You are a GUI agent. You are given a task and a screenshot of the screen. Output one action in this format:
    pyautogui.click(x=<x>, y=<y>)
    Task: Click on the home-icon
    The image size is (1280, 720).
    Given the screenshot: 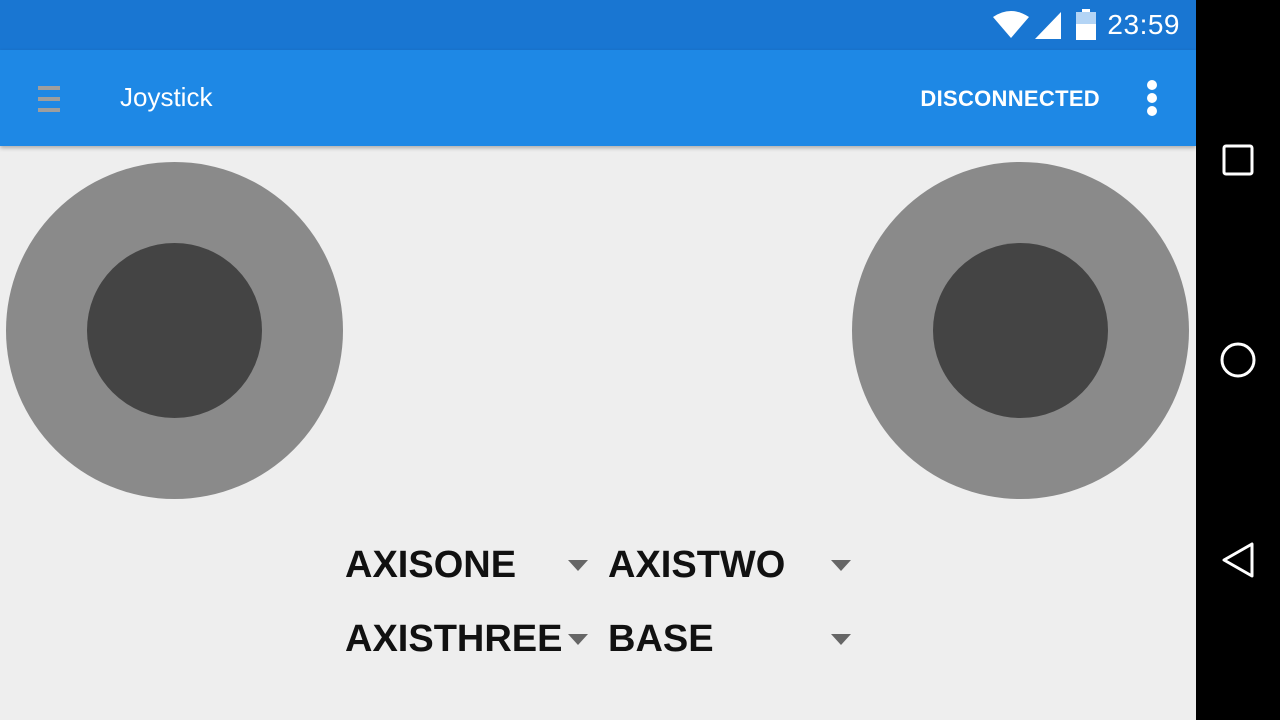 What is the action you would take?
    pyautogui.click(x=1238, y=360)
    